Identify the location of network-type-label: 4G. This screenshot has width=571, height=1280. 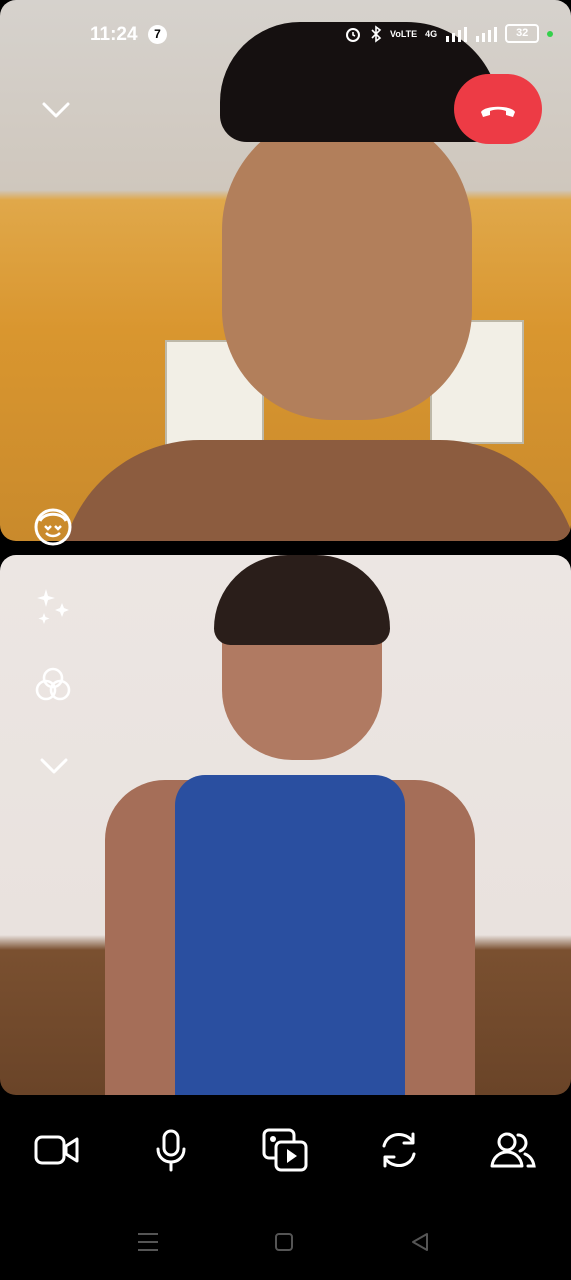
(431, 33).